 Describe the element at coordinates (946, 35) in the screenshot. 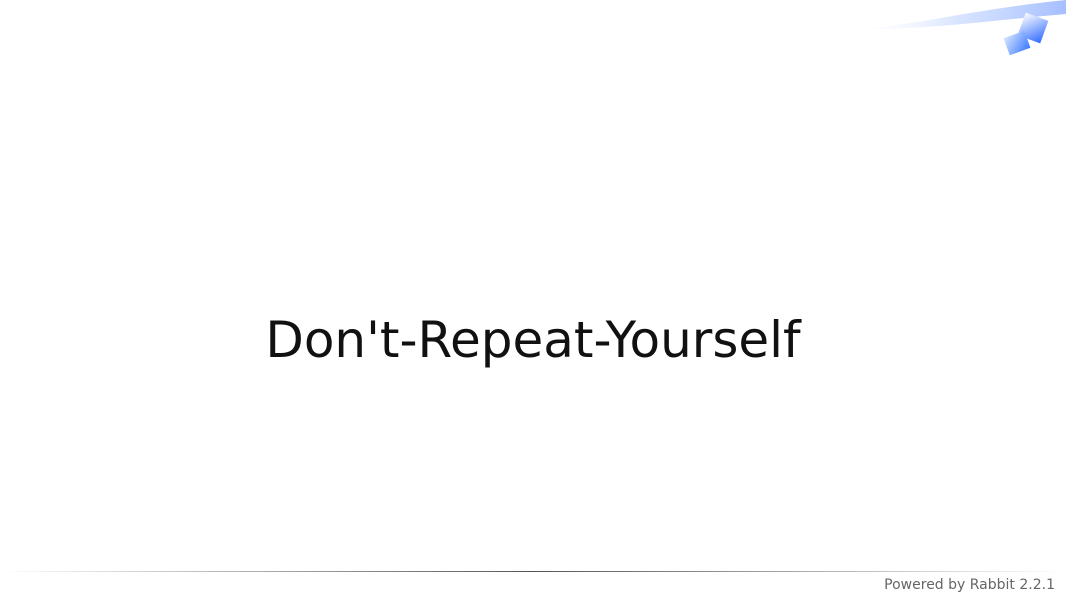

I see `blue-squares-logo` at that location.